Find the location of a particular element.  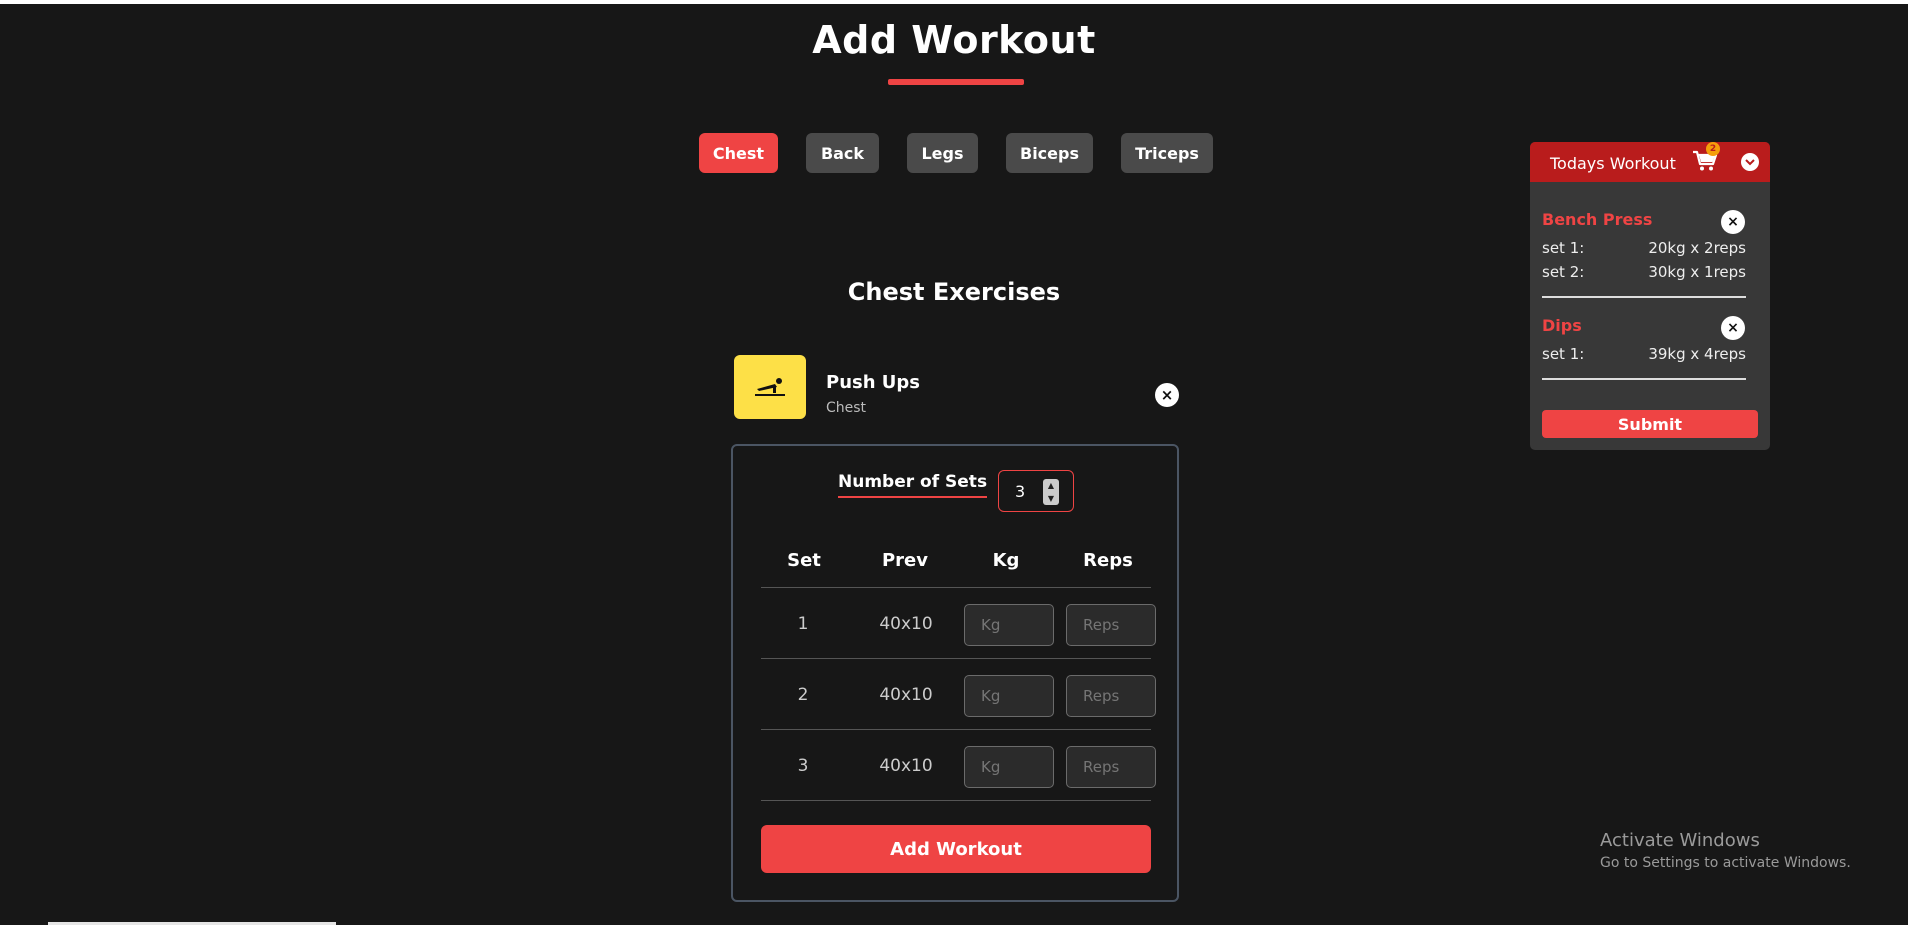

set-number: 3 is located at coordinates (803, 766).